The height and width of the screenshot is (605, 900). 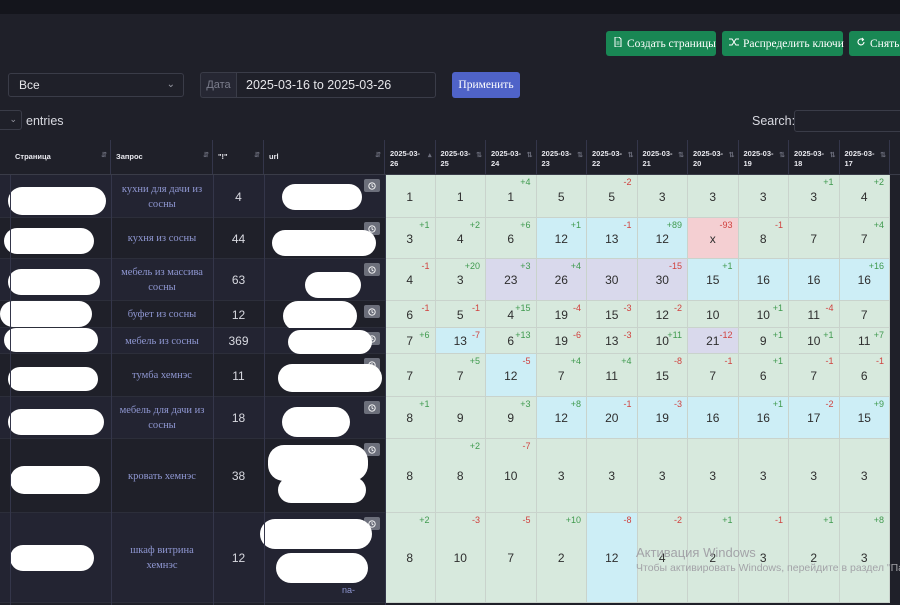 I want to click on header-count: "!" ⇵, so click(x=238, y=157).